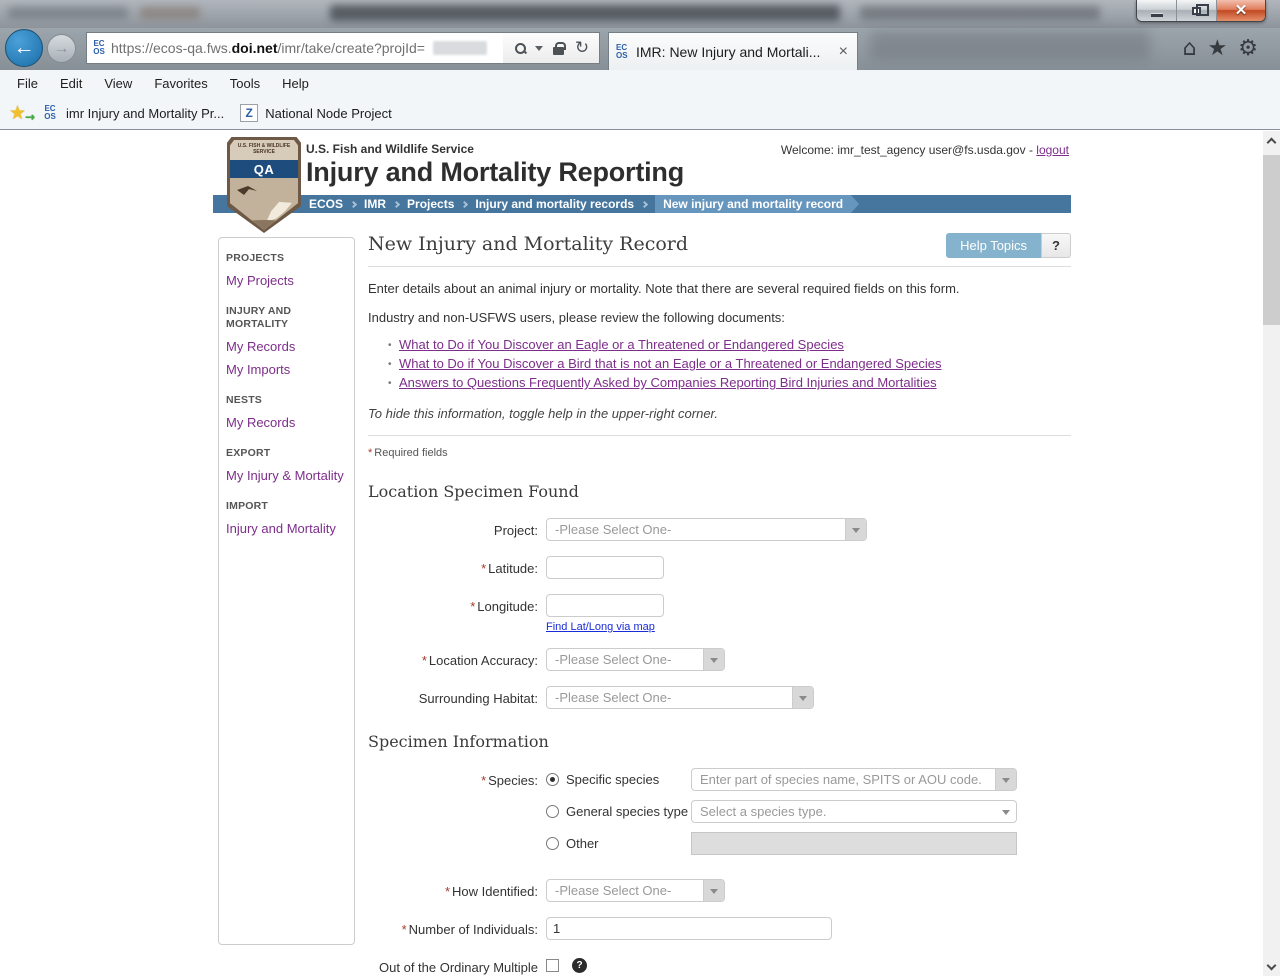 The image size is (1280, 976). What do you see at coordinates (245, 83) in the screenshot?
I see `menu-tools: Tools` at bounding box center [245, 83].